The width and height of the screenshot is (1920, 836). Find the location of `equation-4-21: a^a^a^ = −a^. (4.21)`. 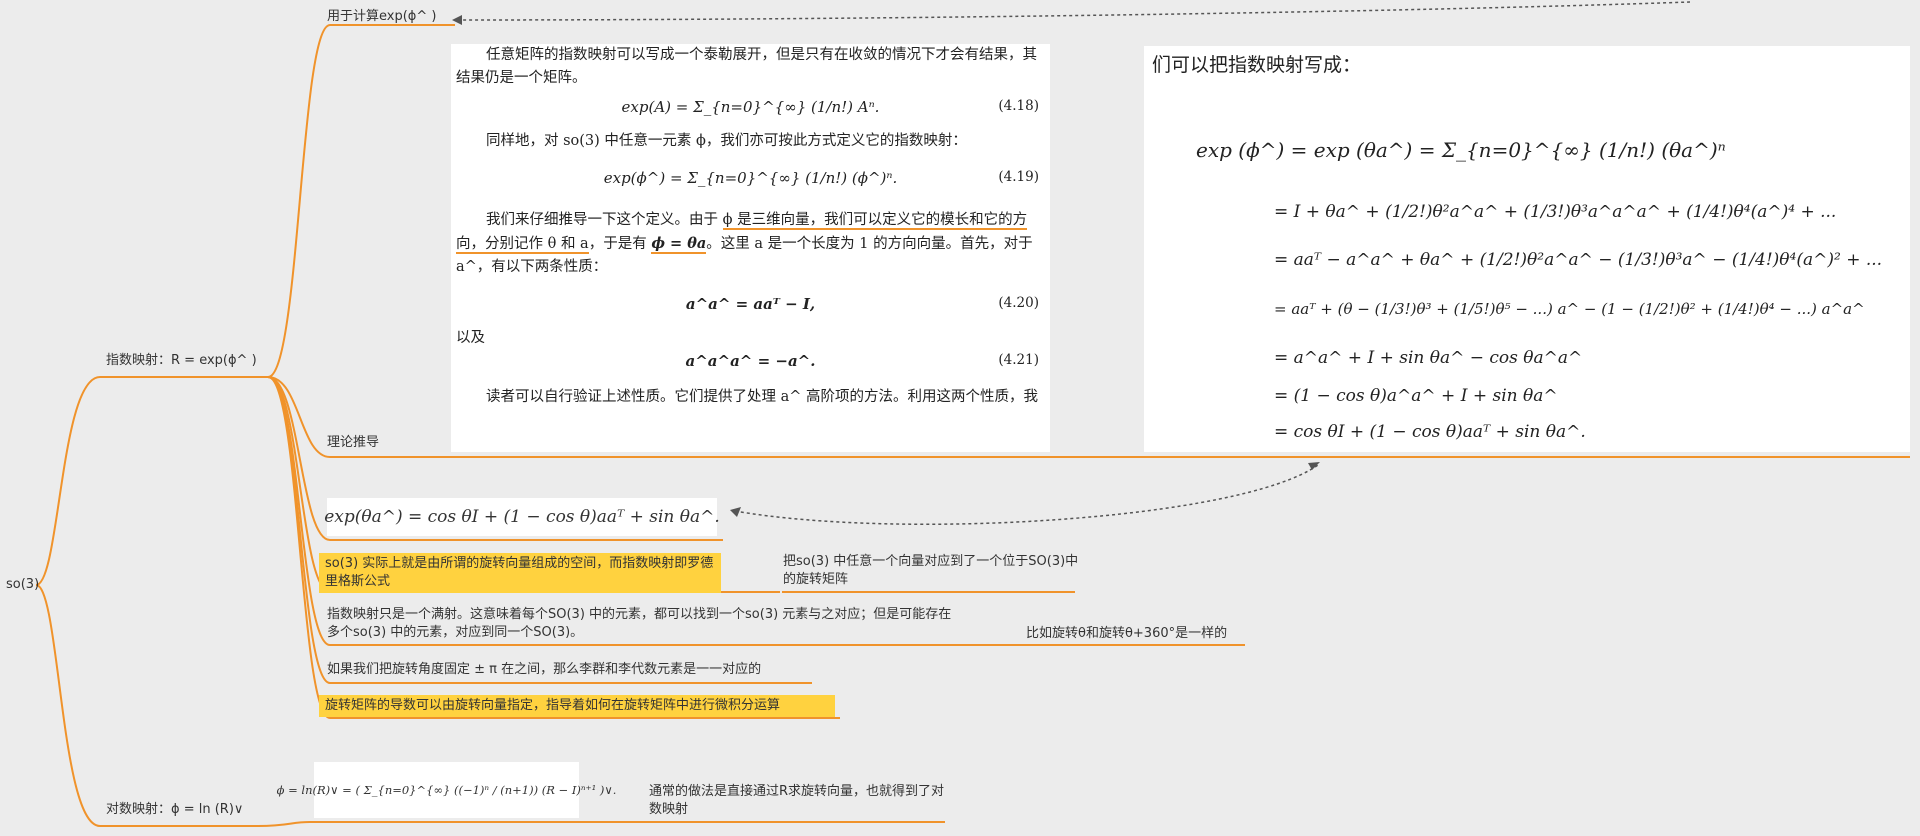

equation-4-21: a^a^a^ = −a^. (4.21) is located at coordinates (750, 365).